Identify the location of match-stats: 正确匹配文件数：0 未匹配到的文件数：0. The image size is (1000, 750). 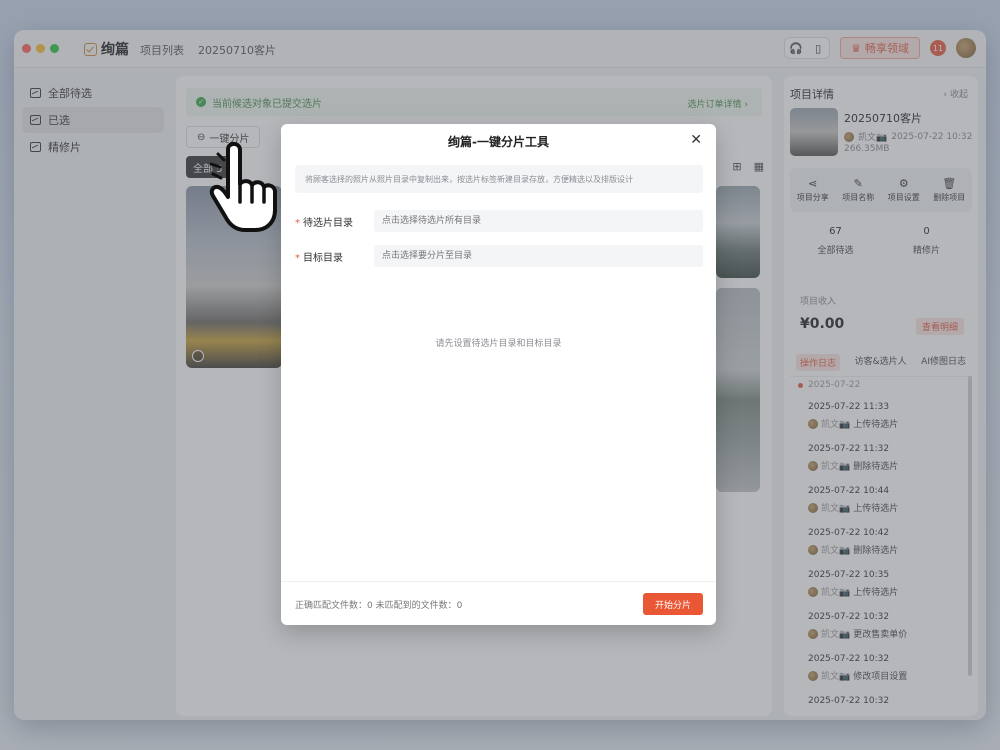
(379, 606).